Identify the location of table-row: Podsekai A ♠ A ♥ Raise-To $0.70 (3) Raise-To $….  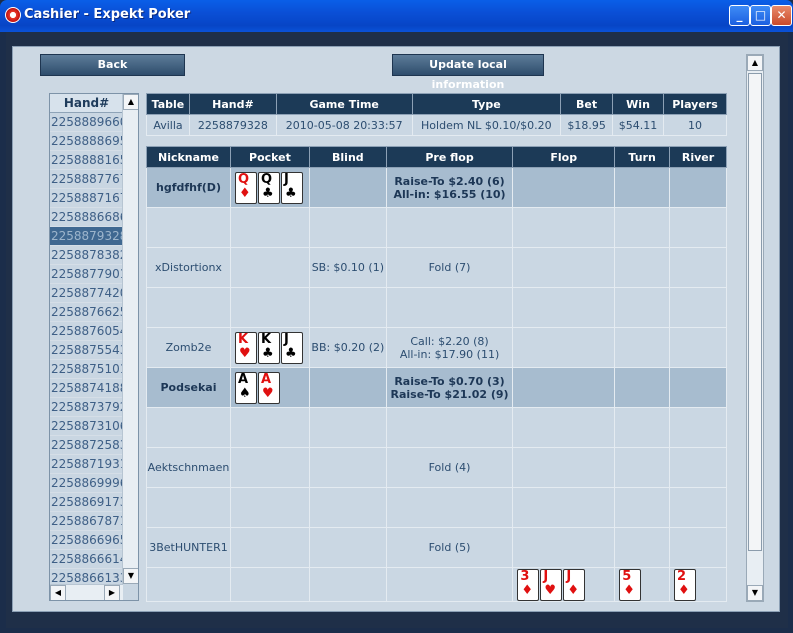
(436, 387).